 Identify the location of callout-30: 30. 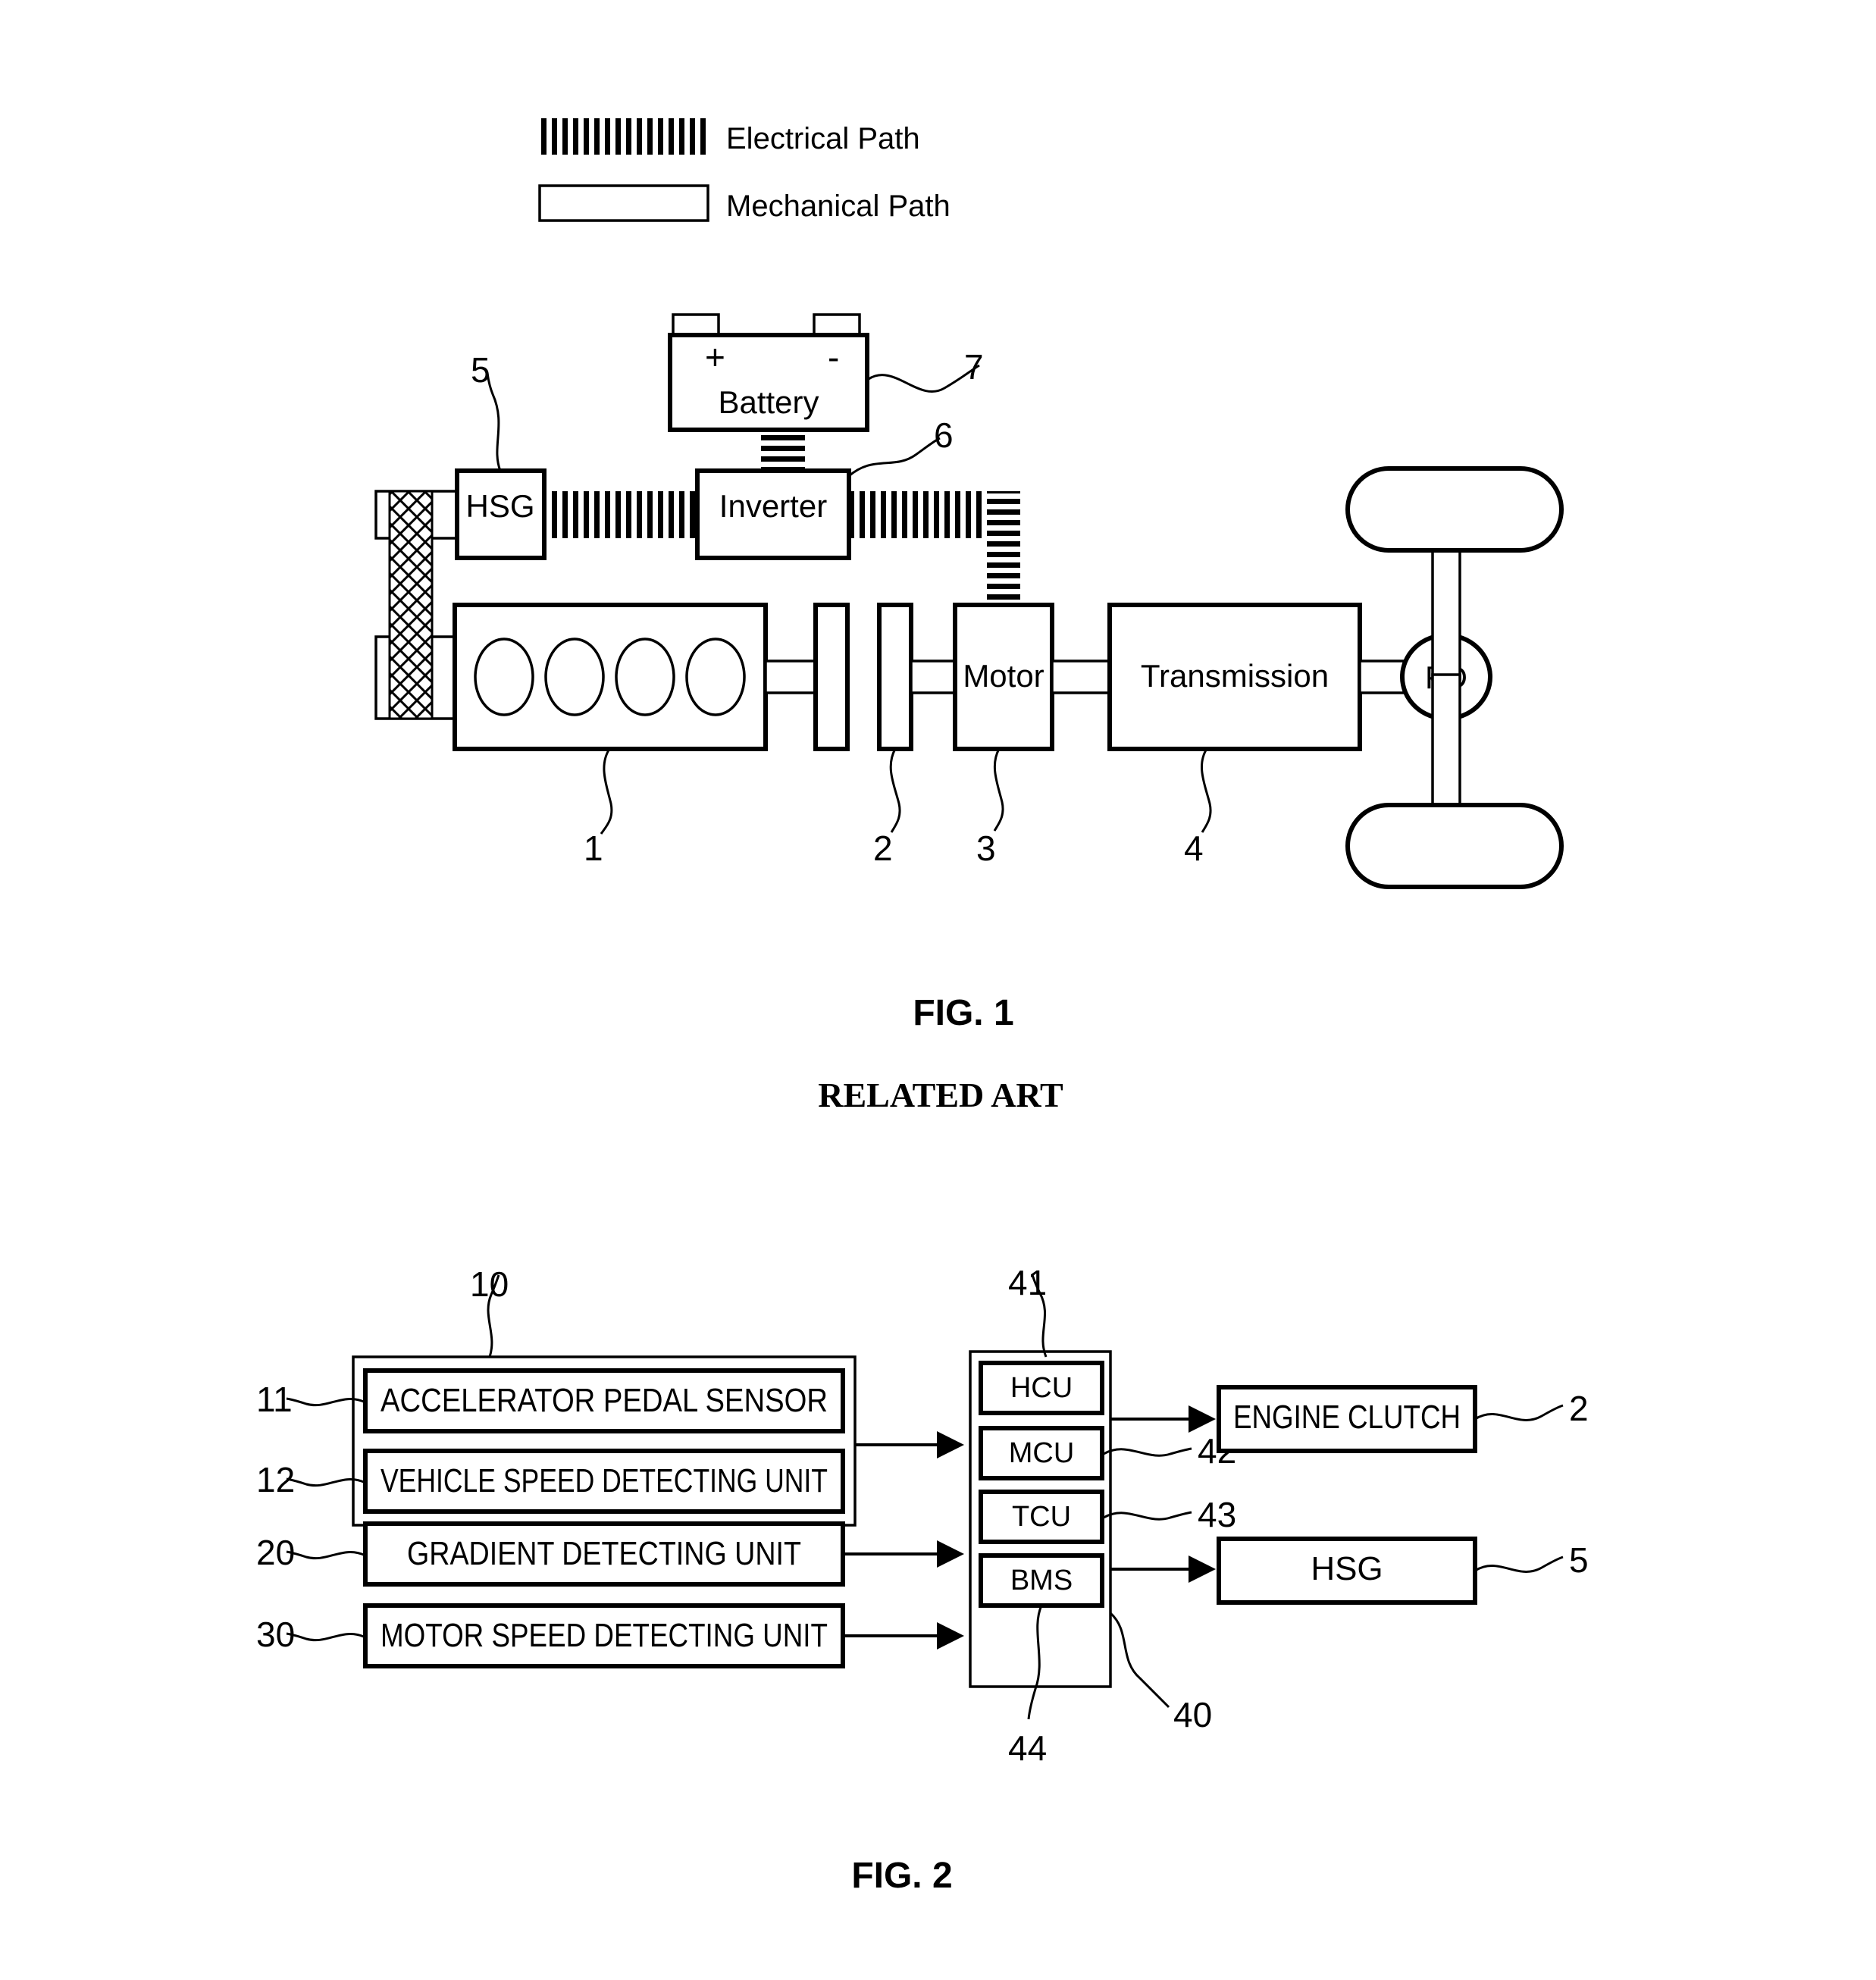
(311, 1634).